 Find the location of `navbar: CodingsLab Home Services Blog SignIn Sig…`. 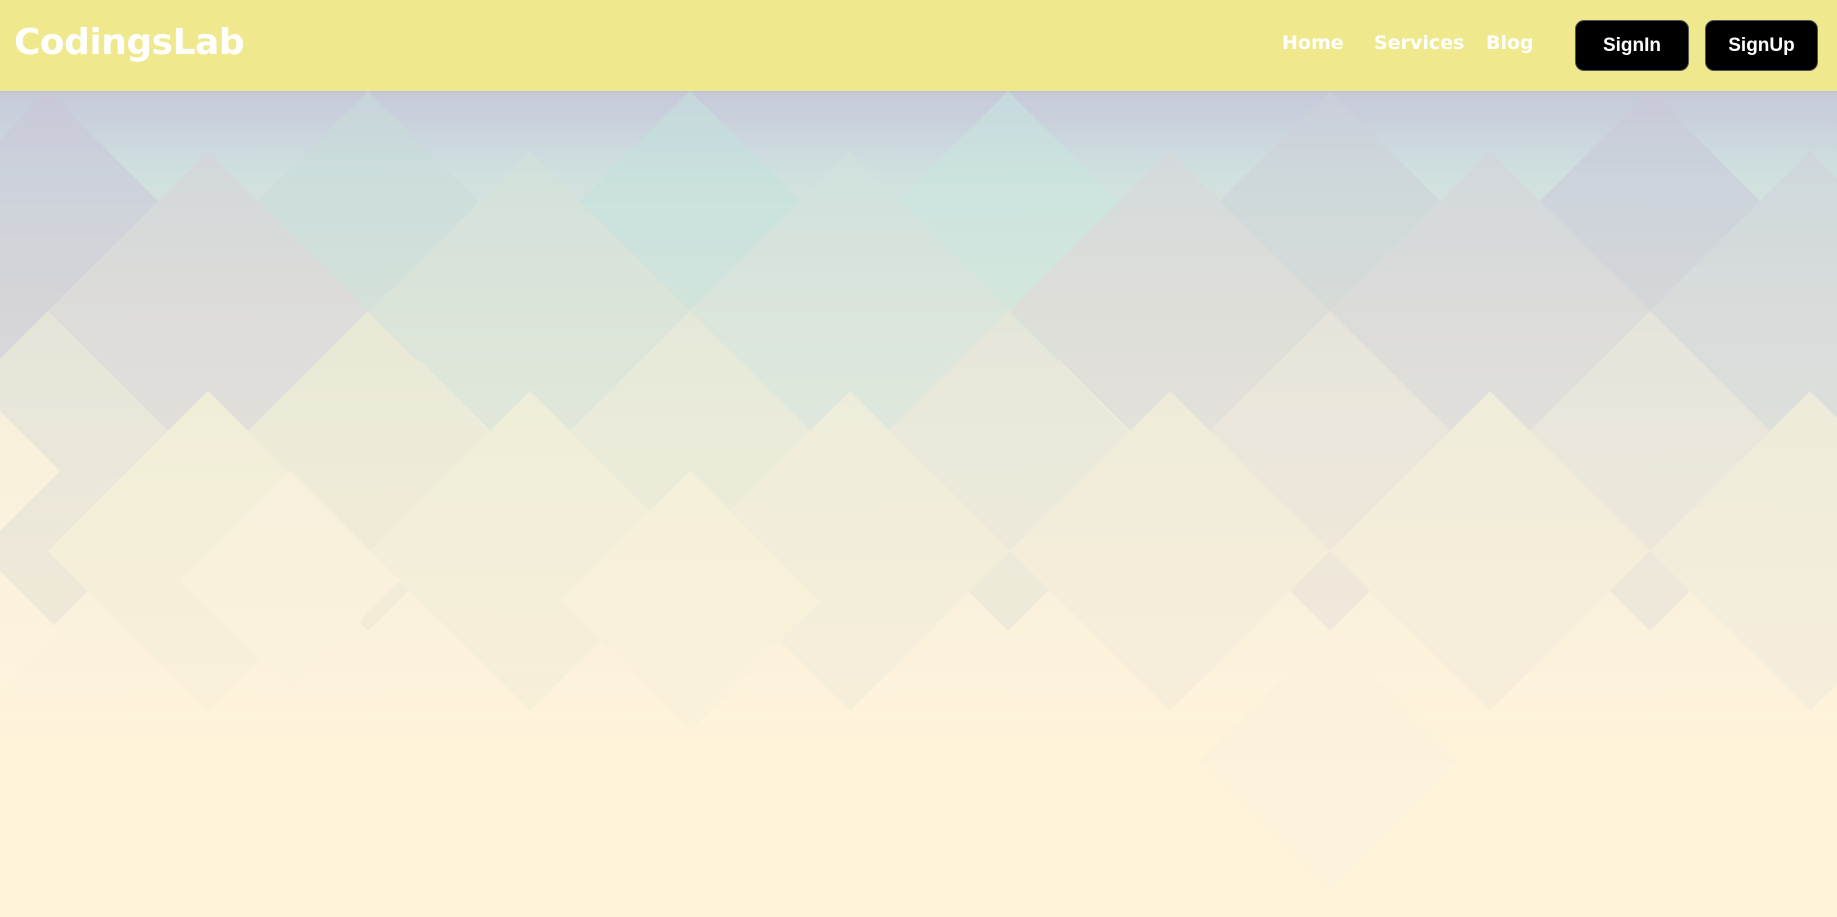

navbar: CodingsLab Home Services Blog SignIn Sig… is located at coordinates (918, 45).